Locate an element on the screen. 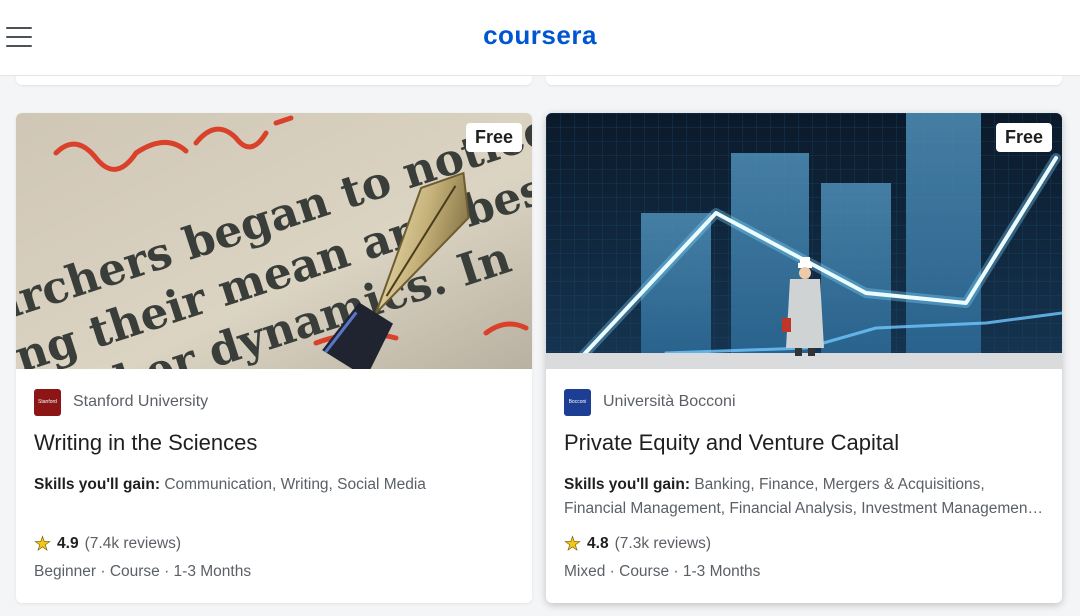  rating-value: 4.8 is located at coordinates (598, 543).